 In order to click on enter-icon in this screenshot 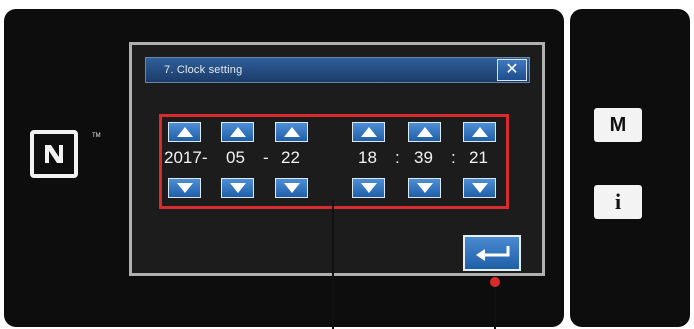, I will do `click(493, 253)`.